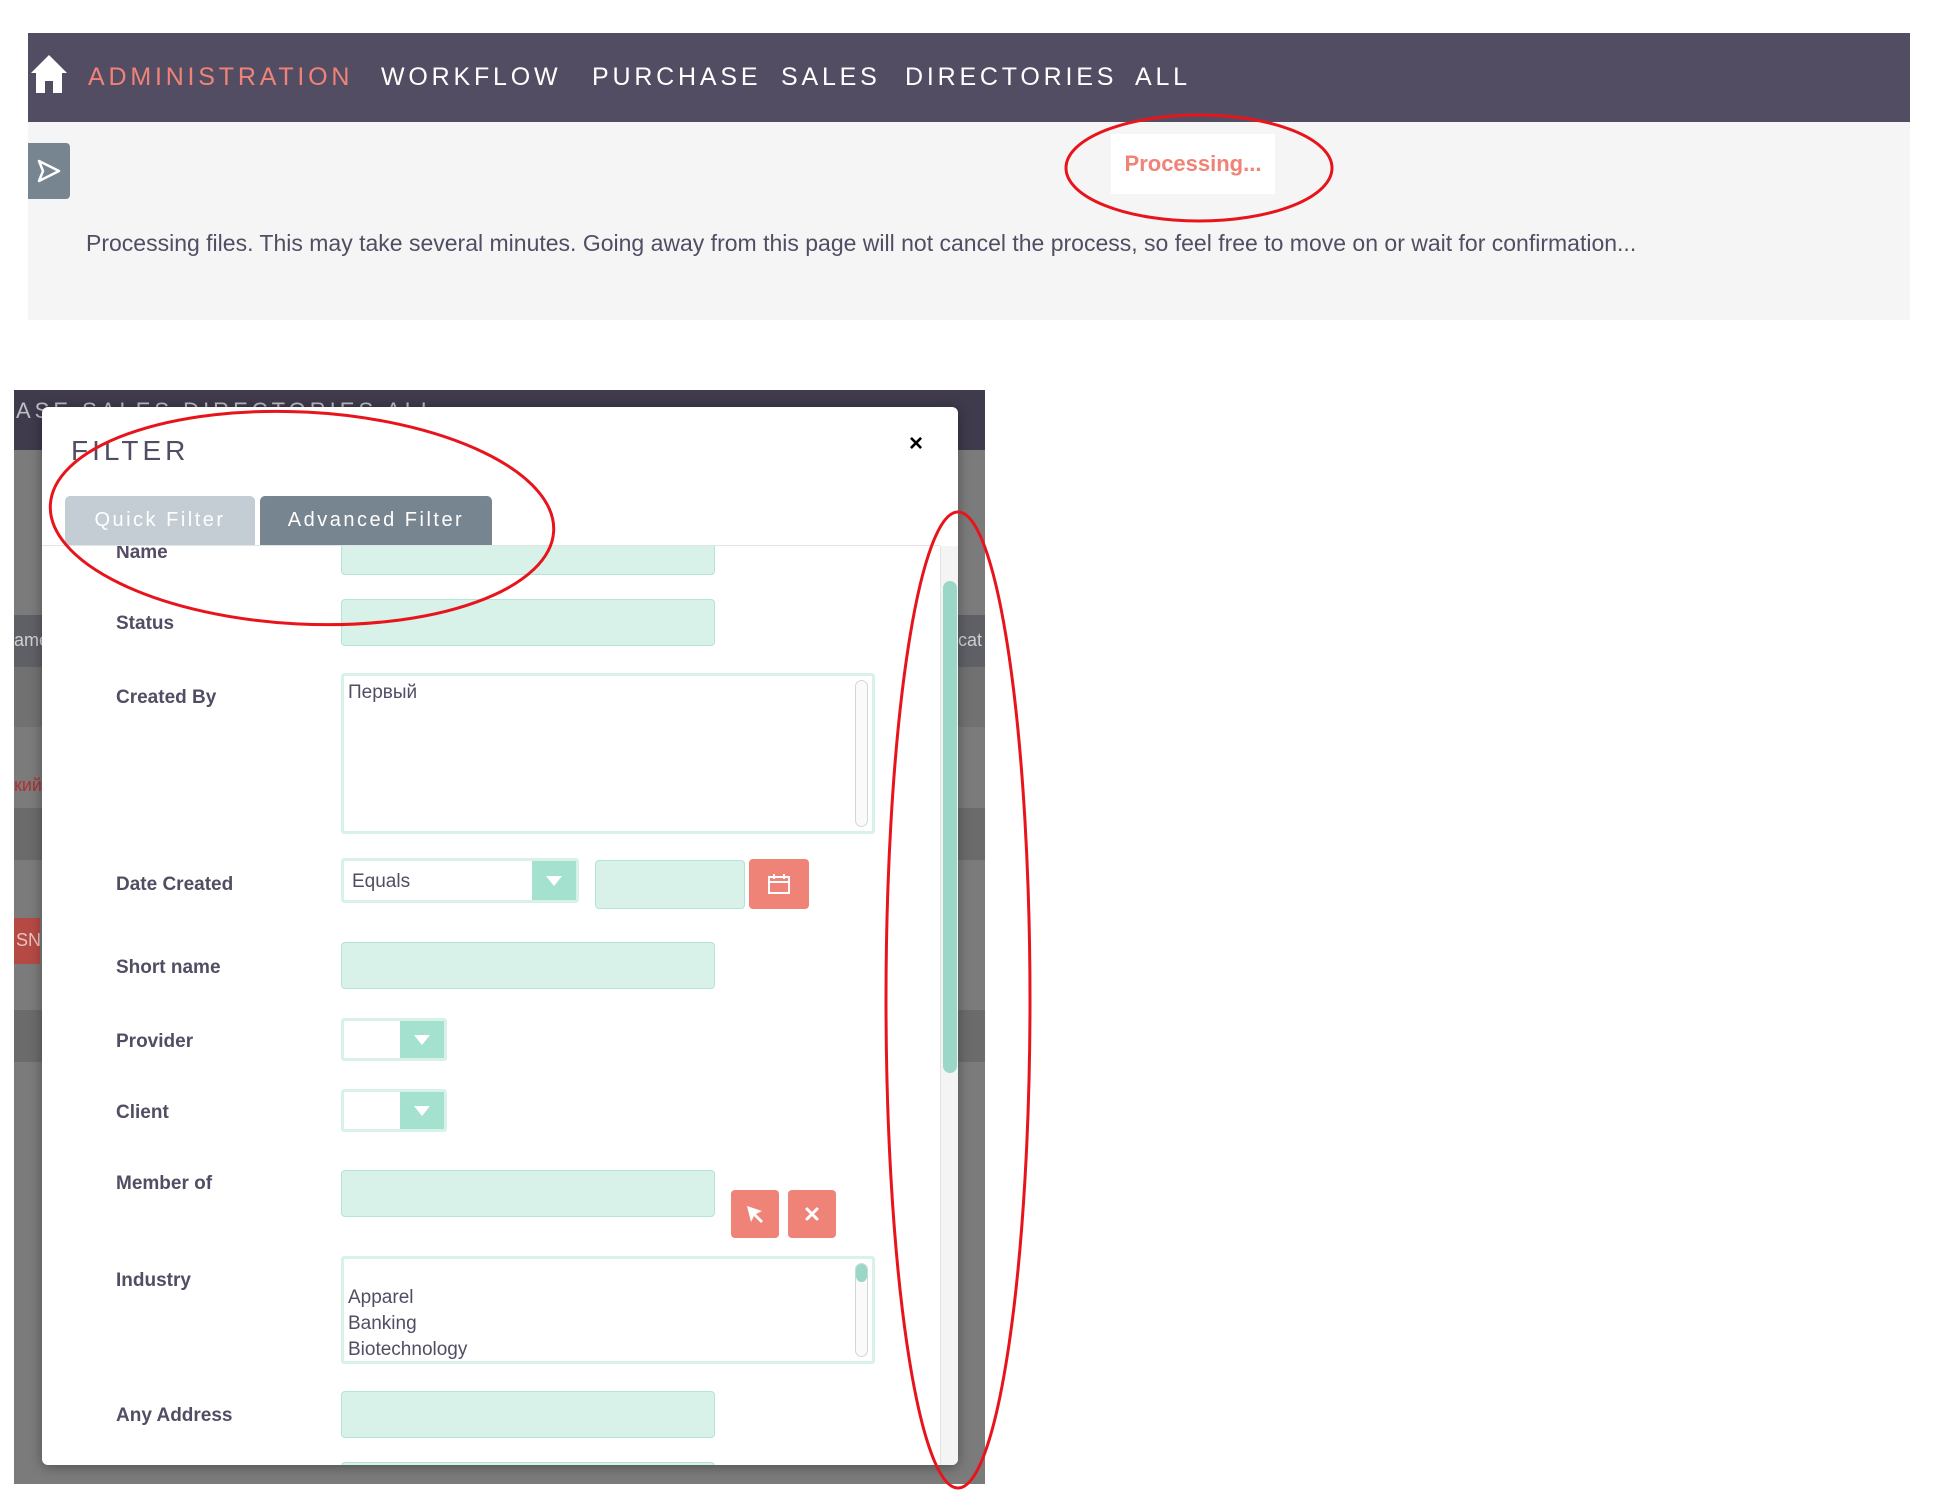  I want to click on short-name-input, so click(528, 965).